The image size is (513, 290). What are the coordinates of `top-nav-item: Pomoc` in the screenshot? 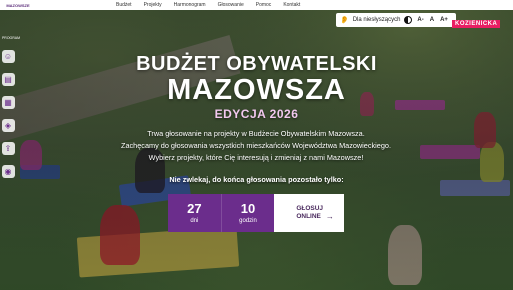 It's located at (264, 5).